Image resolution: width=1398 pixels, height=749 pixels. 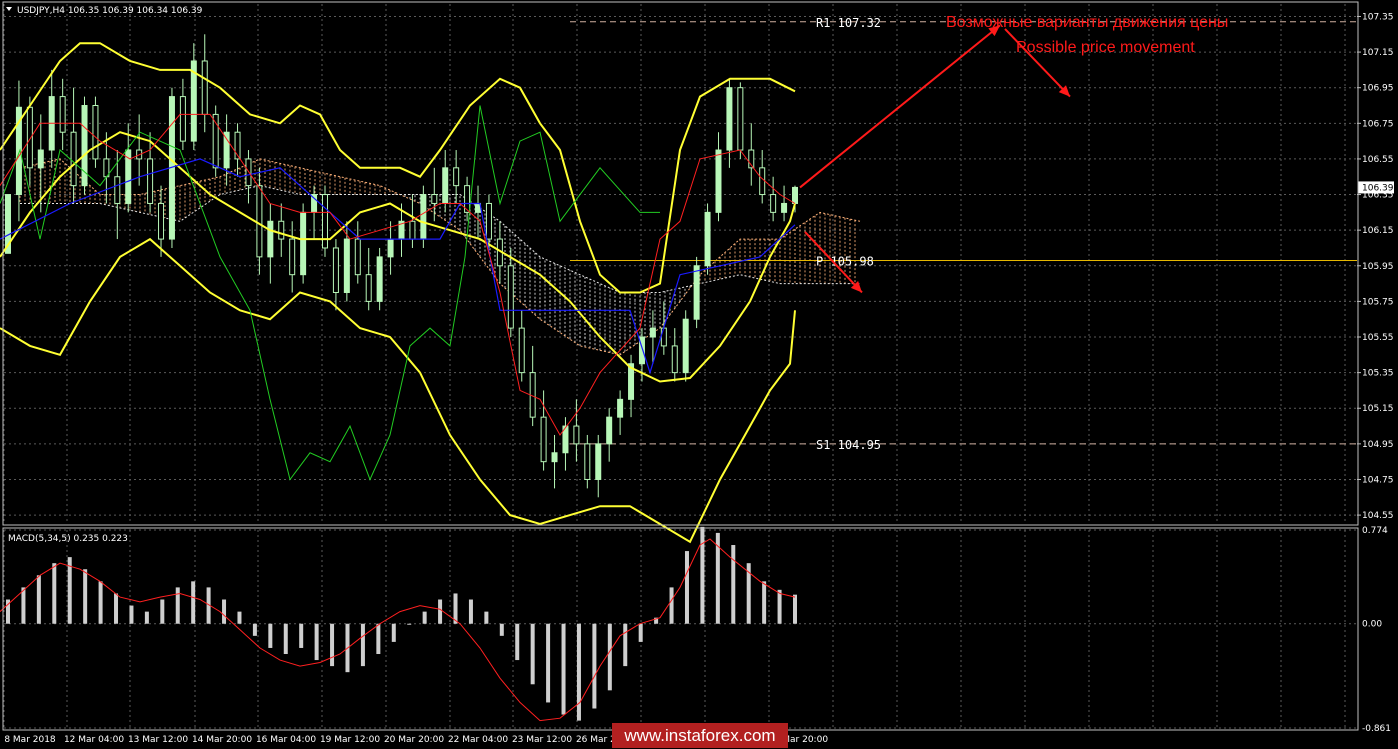 What do you see at coordinates (110, 11) in the screenshot?
I see `symbol-info: USDJPY,H4 106.35 106.39 106.34 106.39` at bounding box center [110, 11].